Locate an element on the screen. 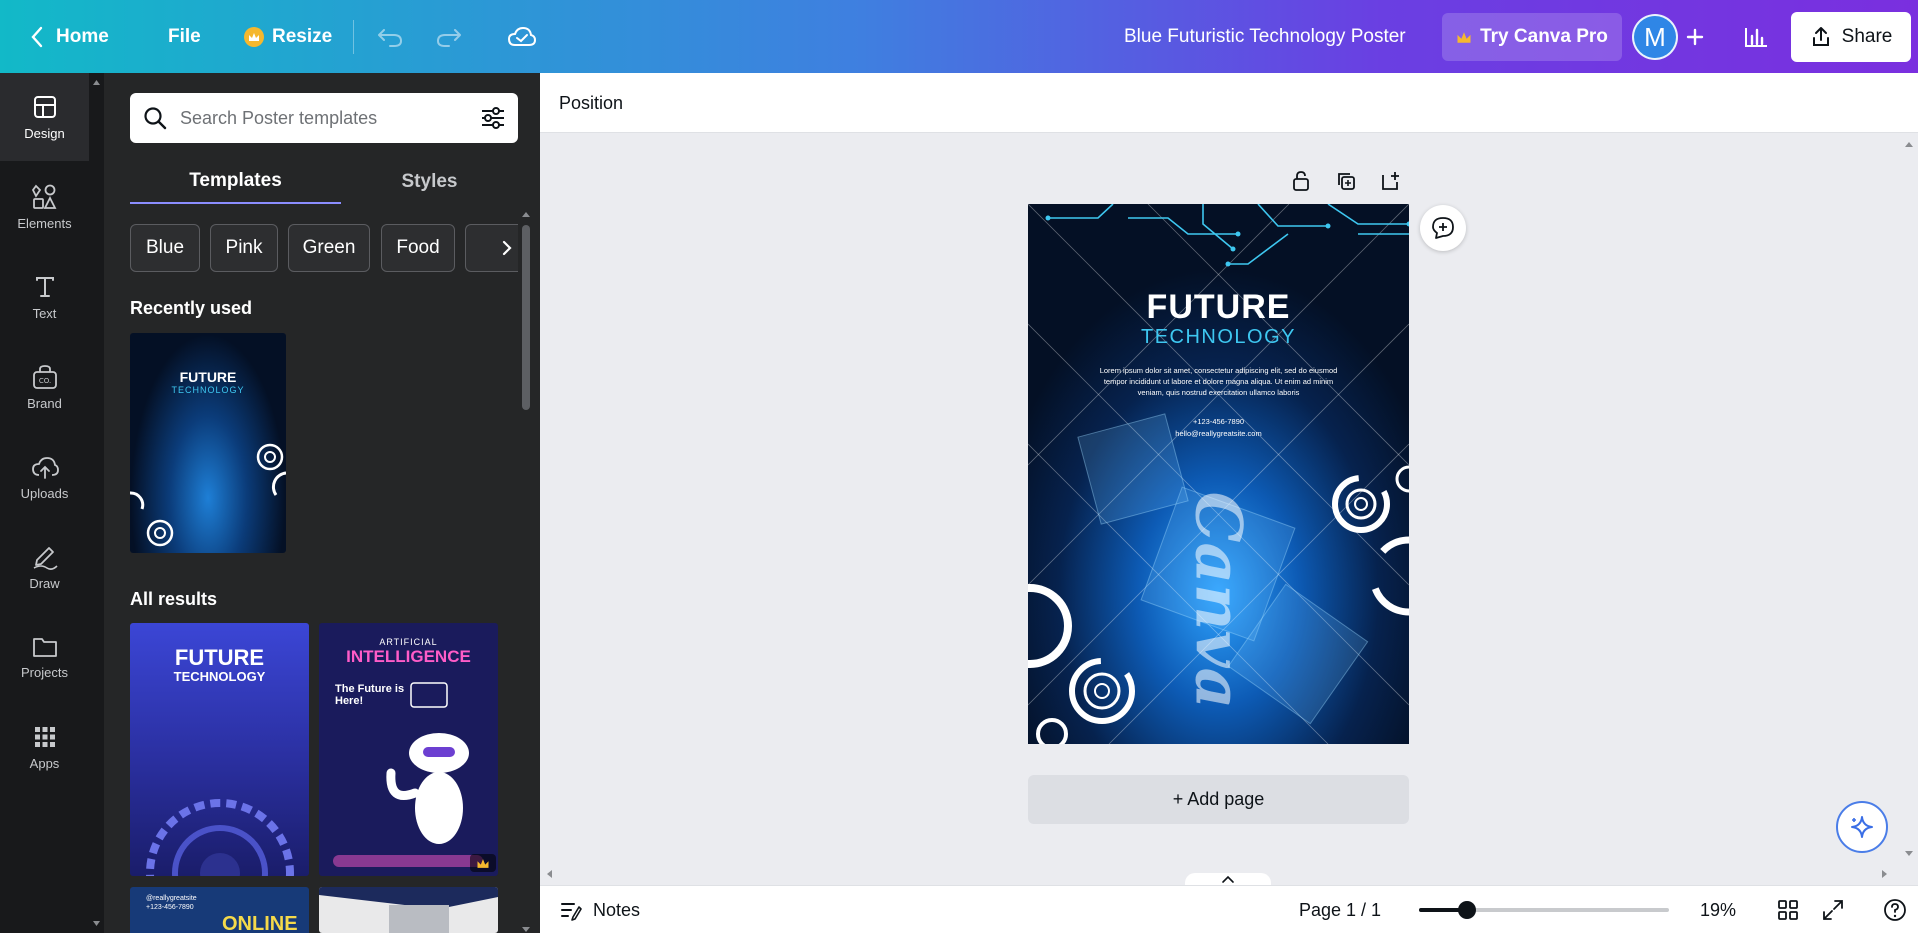 The width and height of the screenshot is (1918, 933). template-thumbnail: @reallygreatsite +123-456-7890 ONLINE is located at coordinates (219, 910).